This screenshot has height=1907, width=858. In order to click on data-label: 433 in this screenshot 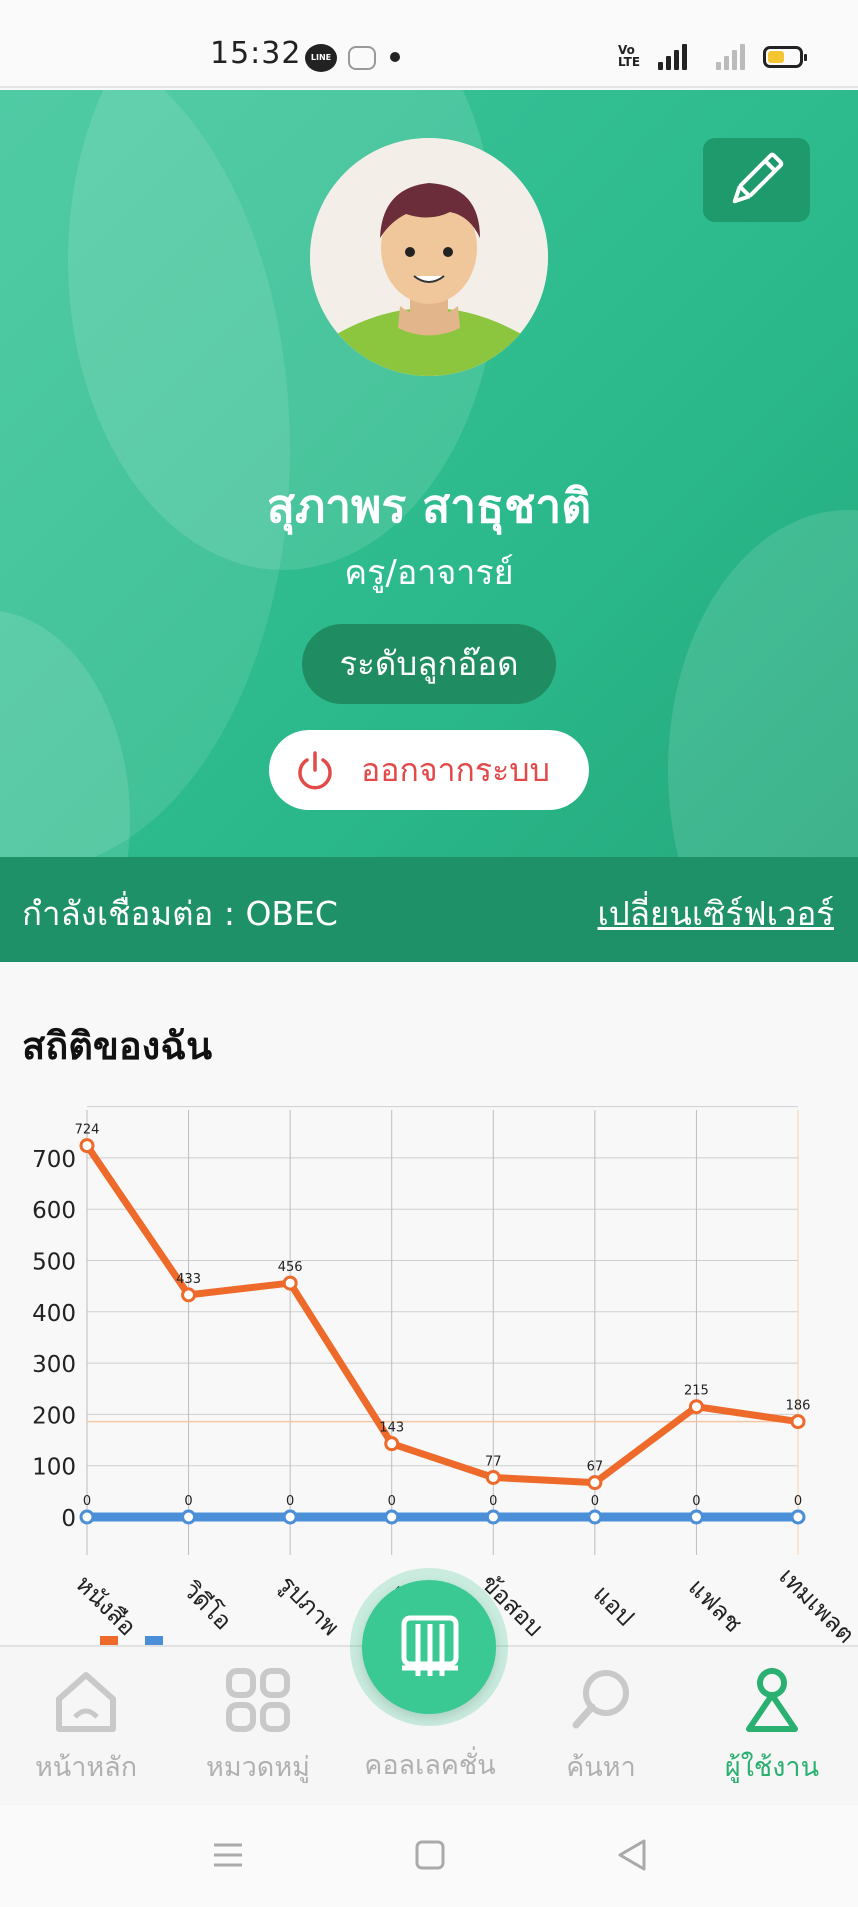, I will do `click(188, 1279)`.